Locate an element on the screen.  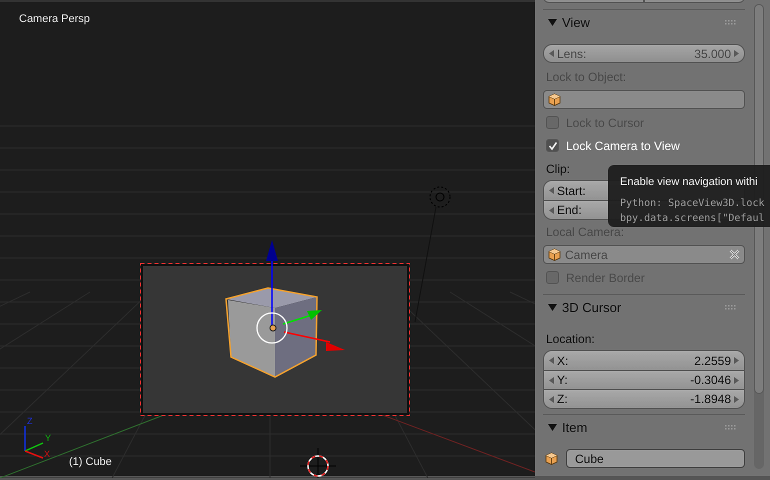
axis-label: Y is located at coordinates (48, 438).